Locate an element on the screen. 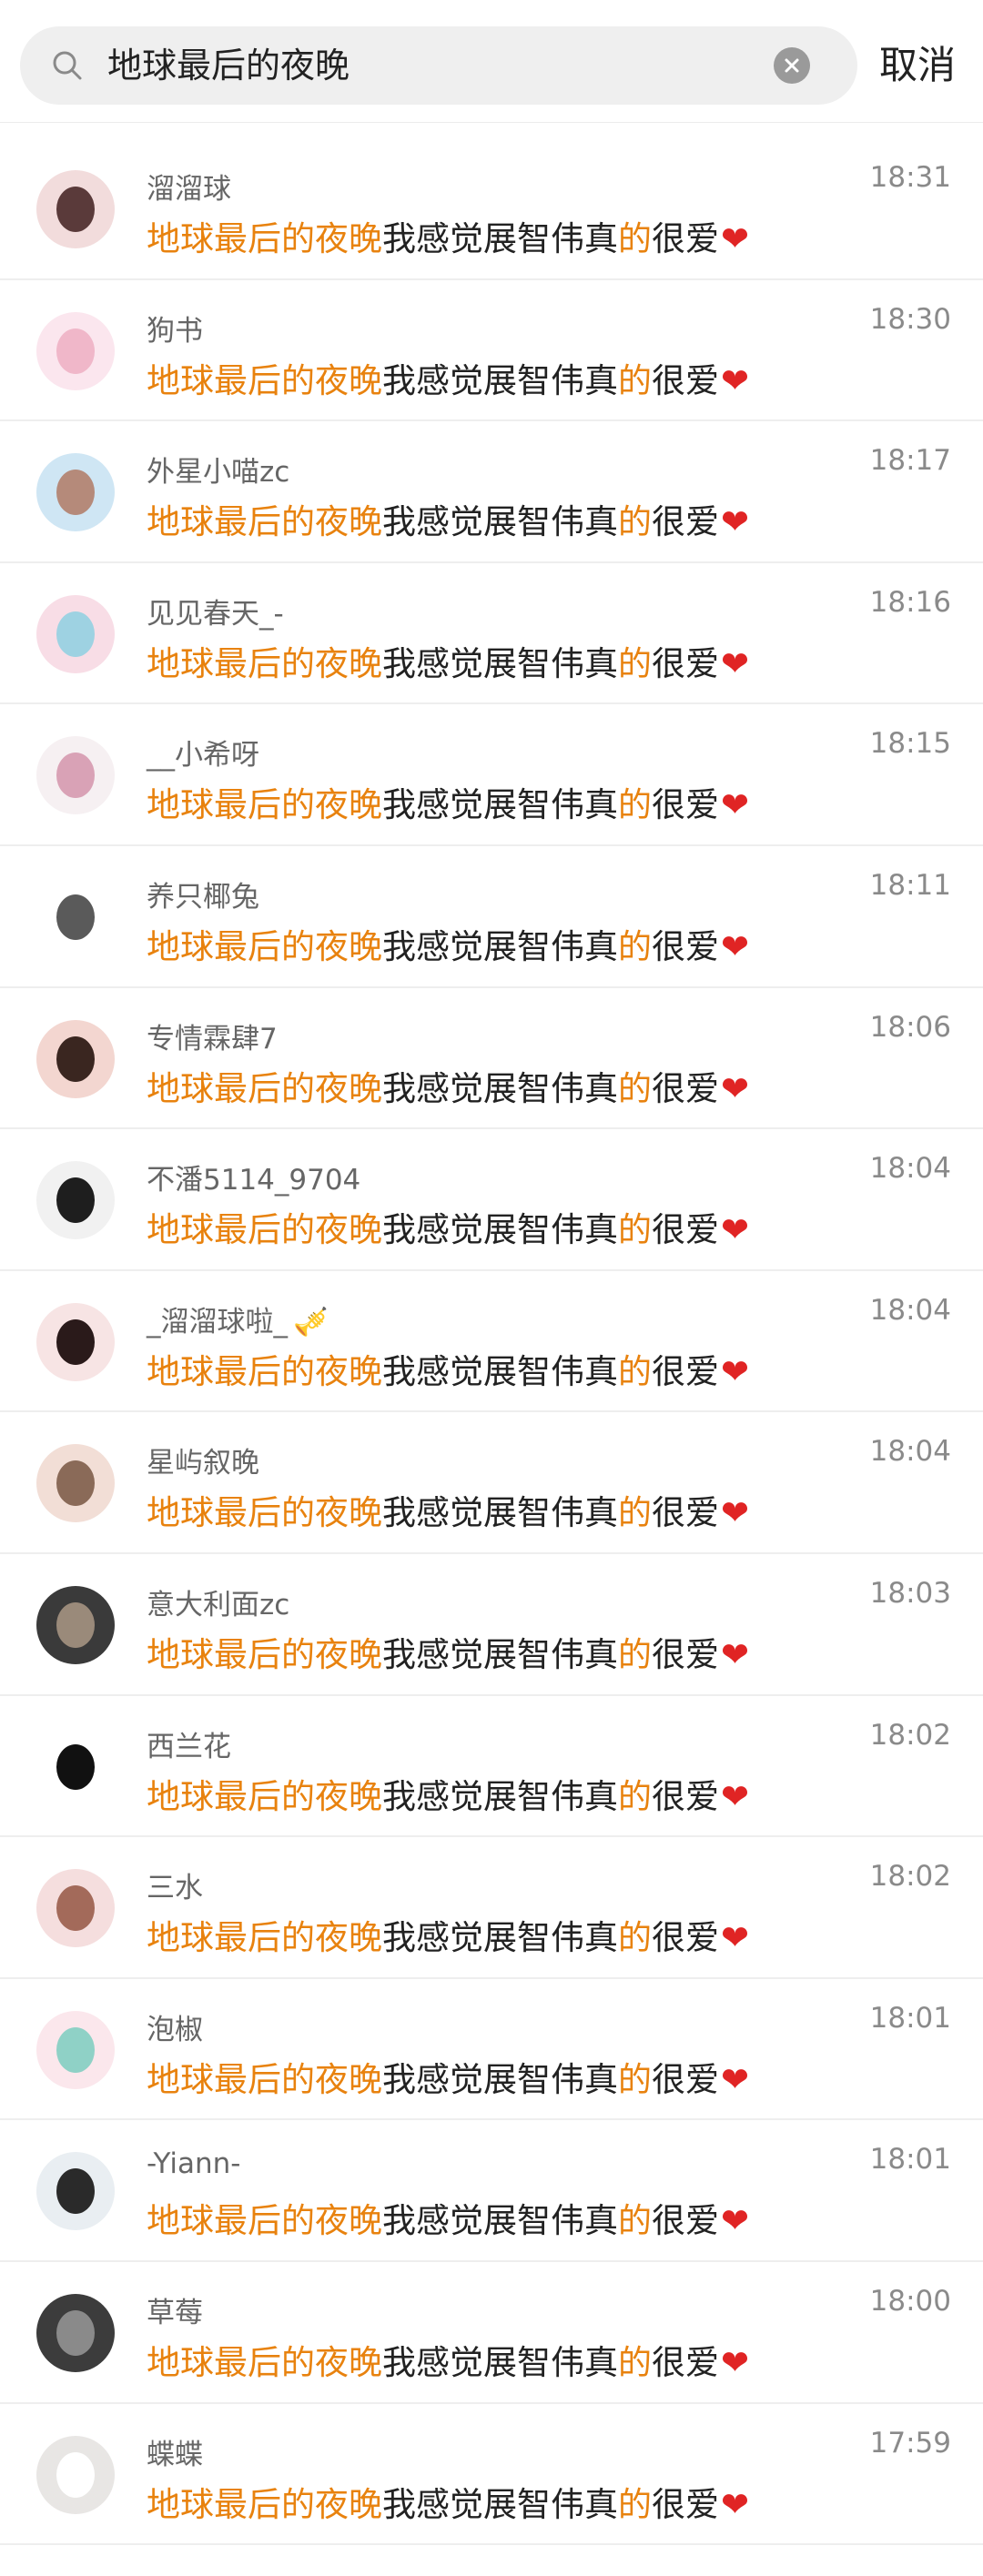  list-item: 星屿叙晚 18:04 地球最后的夜晚我感觉展智伟真的很爱❤ is located at coordinates (491, 1483).